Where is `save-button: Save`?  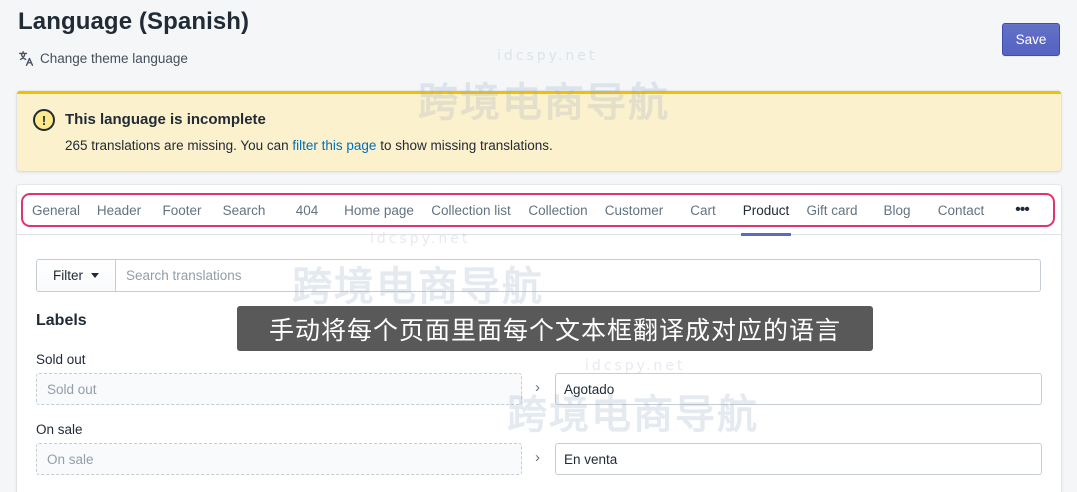 save-button: Save is located at coordinates (1031, 39).